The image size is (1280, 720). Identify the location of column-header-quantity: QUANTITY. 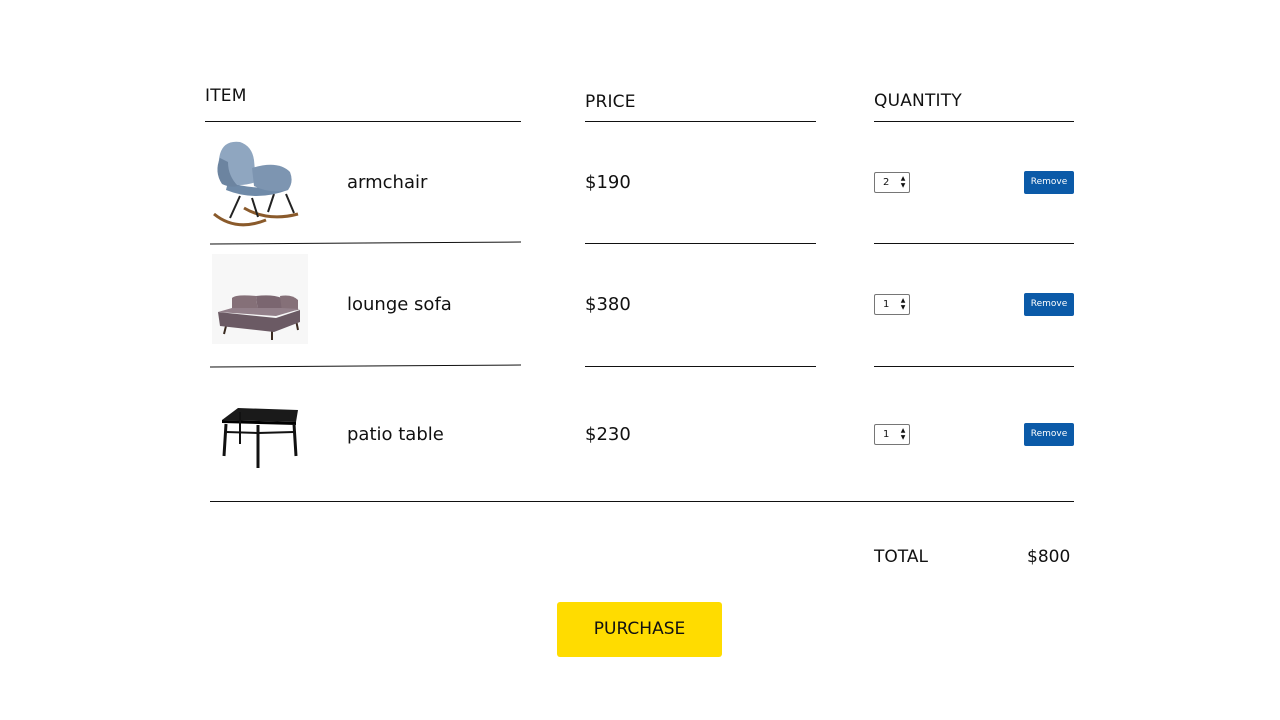
(918, 101).